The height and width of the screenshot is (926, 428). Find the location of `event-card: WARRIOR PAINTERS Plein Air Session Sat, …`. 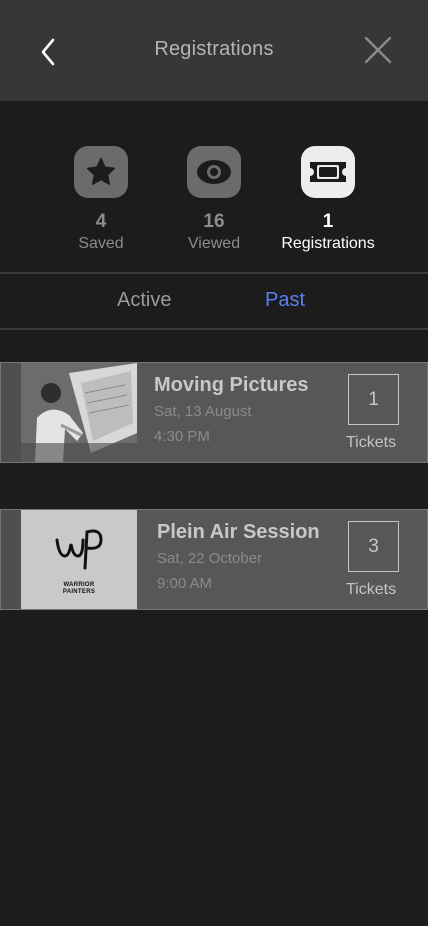

event-card: WARRIOR PAINTERS Plein Air Session Sat, … is located at coordinates (214, 559).